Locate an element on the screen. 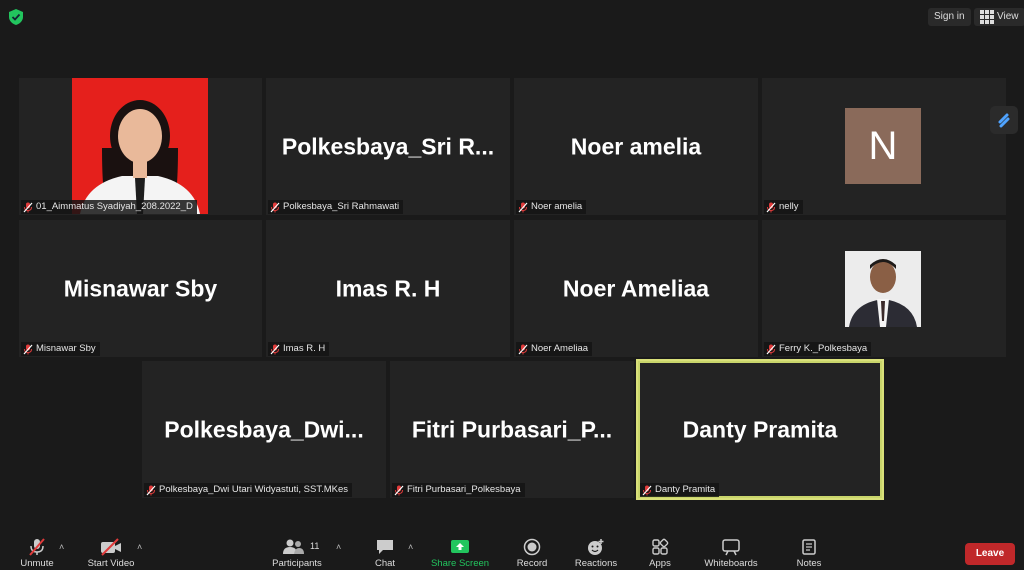 The height and width of the screenshot is (570, 1024). participant-name-label: nelly is located at coordinates (783, 207).